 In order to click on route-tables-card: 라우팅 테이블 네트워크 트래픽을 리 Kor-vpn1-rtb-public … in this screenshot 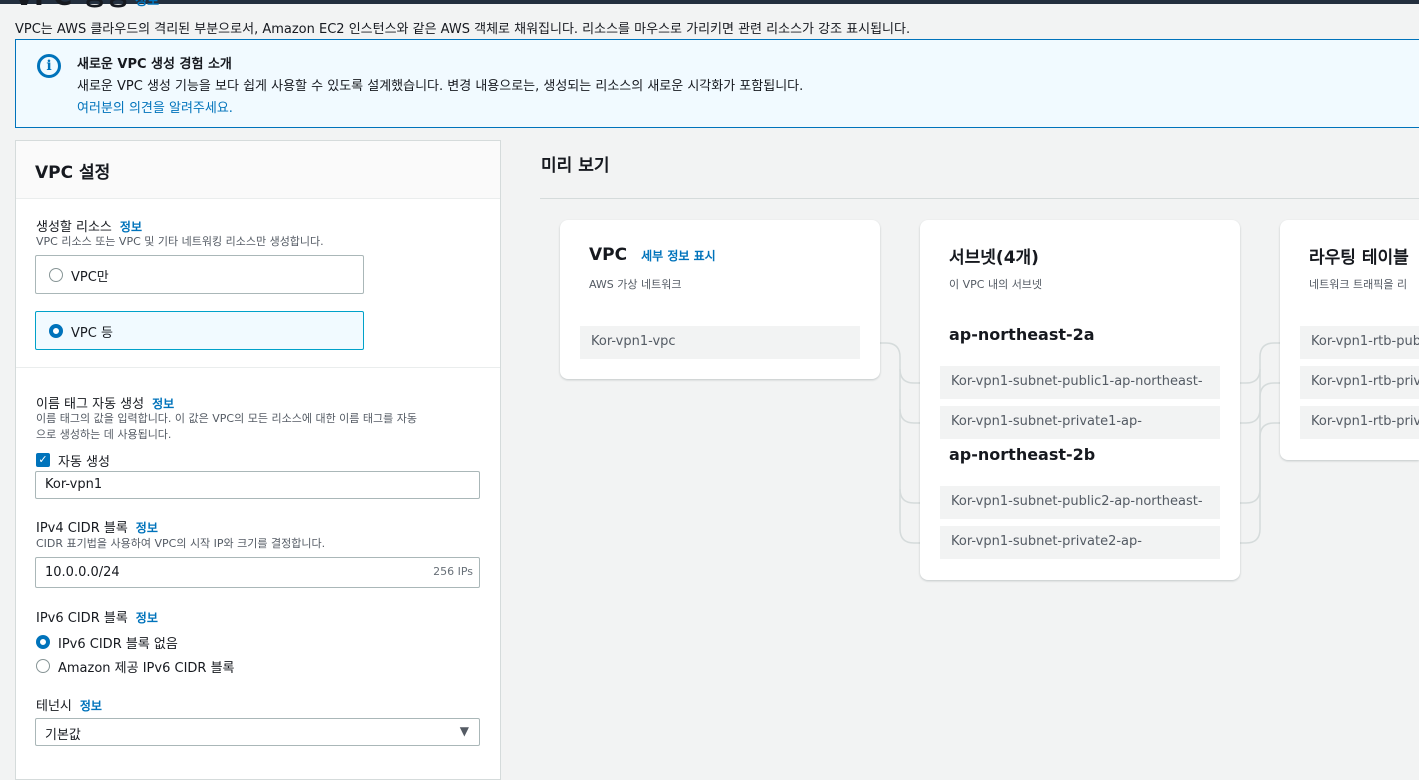, I will do `click(1349, 340)`.